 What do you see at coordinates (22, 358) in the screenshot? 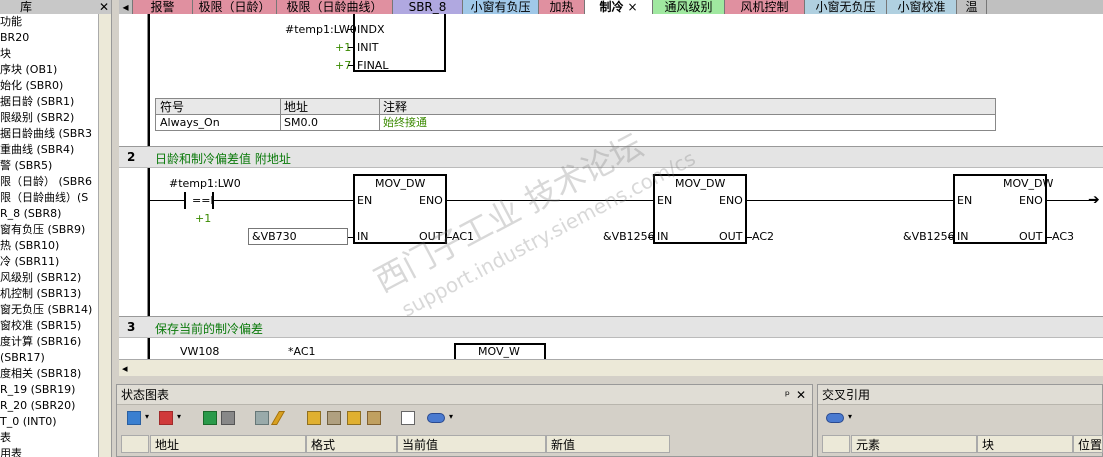
I see `tree-item: (SBR17)` at bounding box center [22, 358].